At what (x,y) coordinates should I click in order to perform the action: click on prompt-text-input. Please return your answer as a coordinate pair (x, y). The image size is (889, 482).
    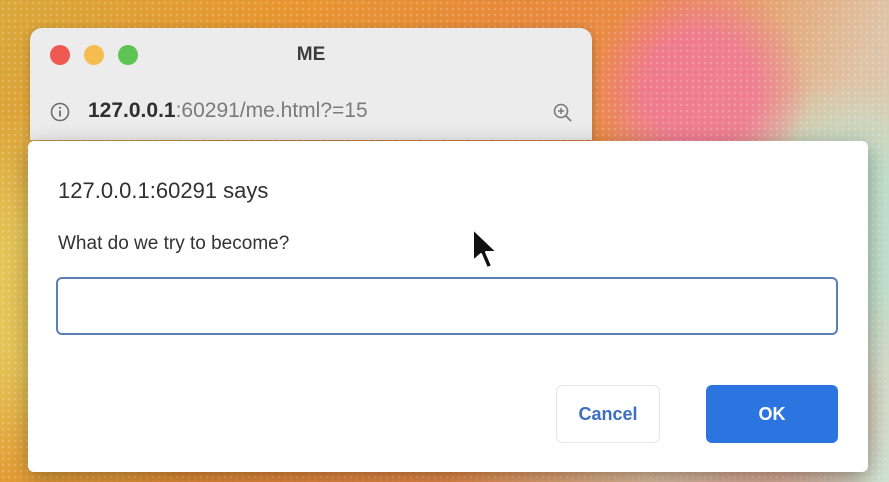
    Looking at the image, I should click on (447, 306).